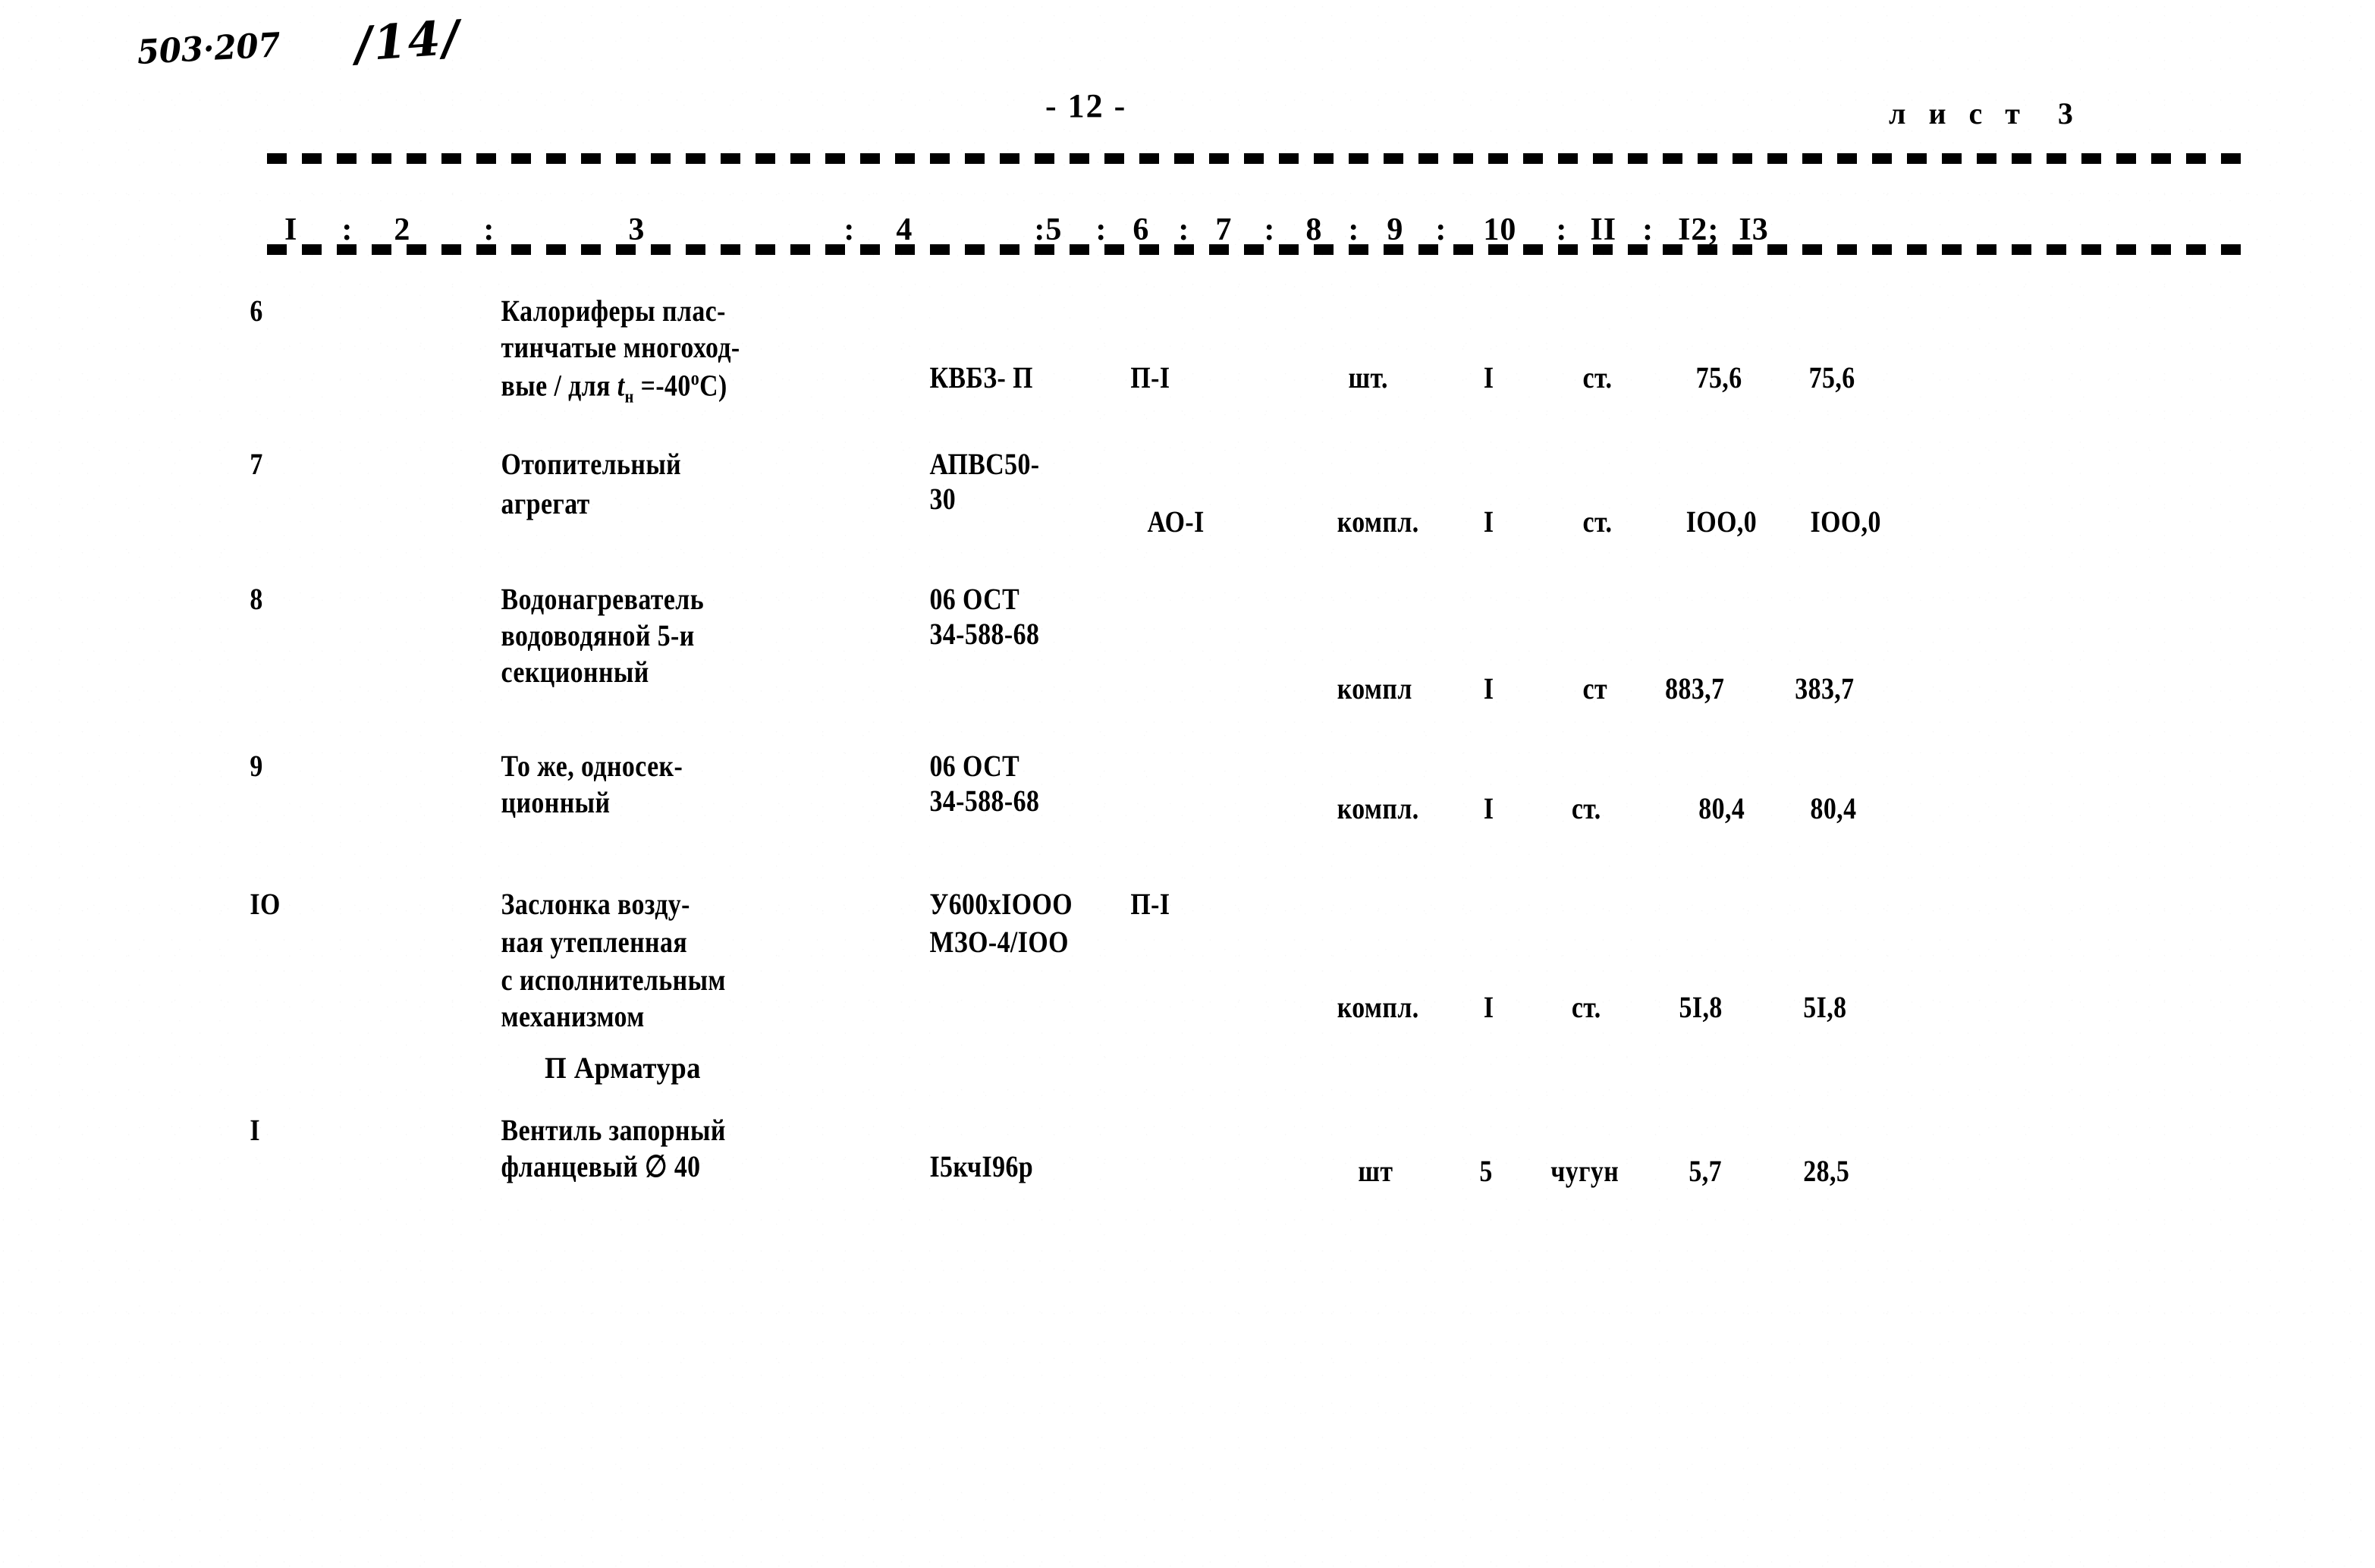  Describe the element at coordinates (1721, 521) in the screenshot. I see `row-mass-unit: IOO,0` at that location.